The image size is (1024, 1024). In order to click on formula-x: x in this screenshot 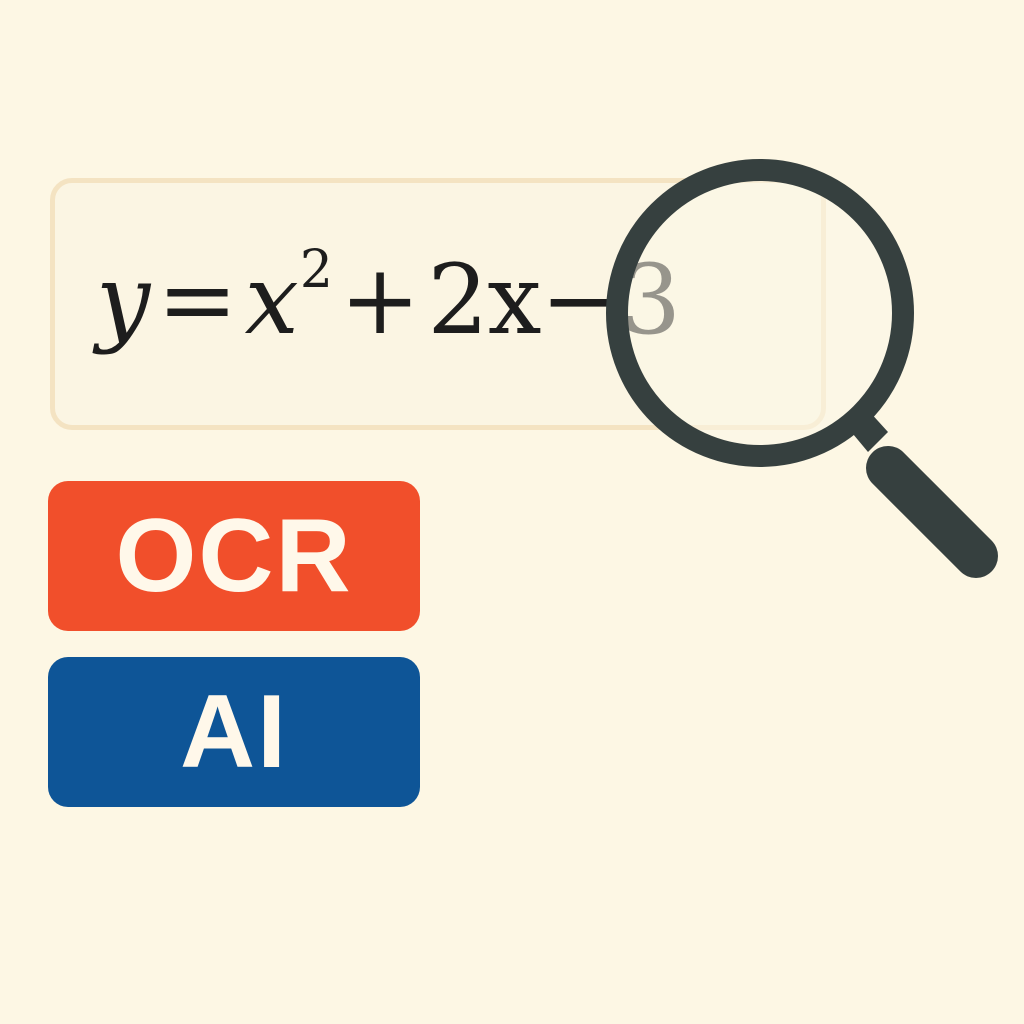, I will do `click(271, 300)`.